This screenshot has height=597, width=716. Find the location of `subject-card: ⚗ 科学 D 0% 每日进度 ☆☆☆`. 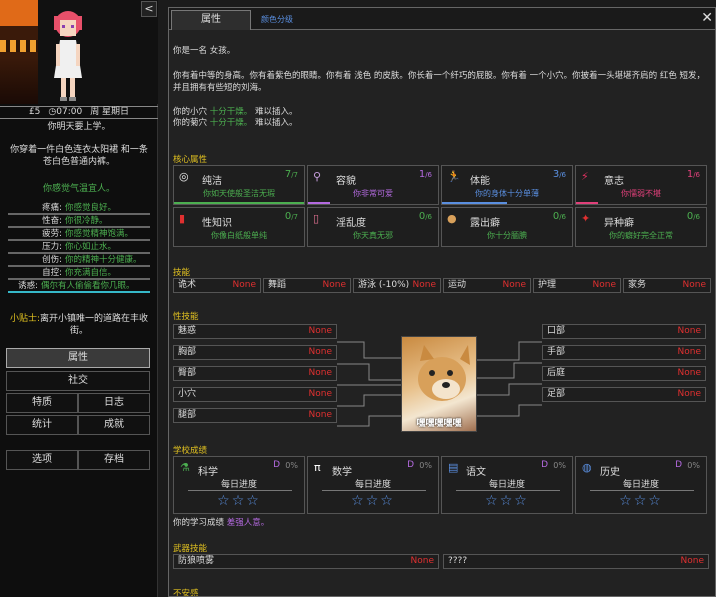

subject-card: ⚗ 科学 D 0% 每日进度 ☆☆☆ is located at coordinates (239, 485).